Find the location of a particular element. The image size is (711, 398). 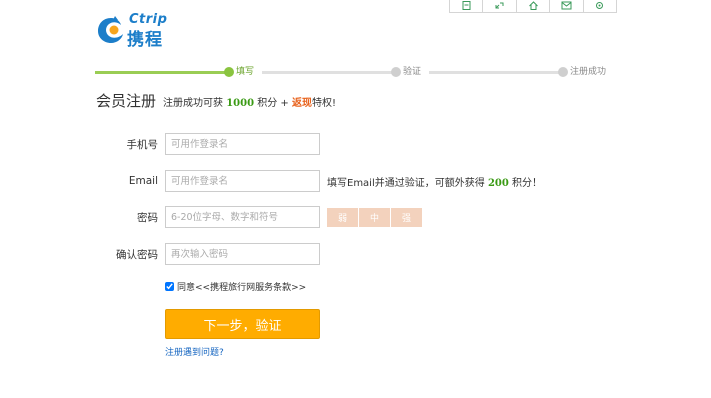

strength-medium: 中 is located at coordinates (374, 217).